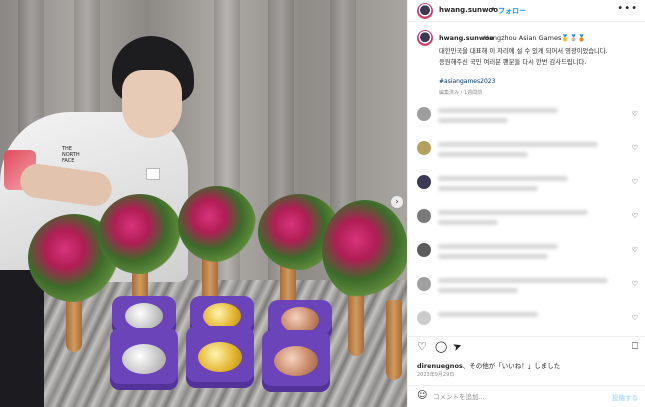  What do you see at coordinates (523, 397) in the screenshot?
I see `comment-input` at bounding box center [523, 397].